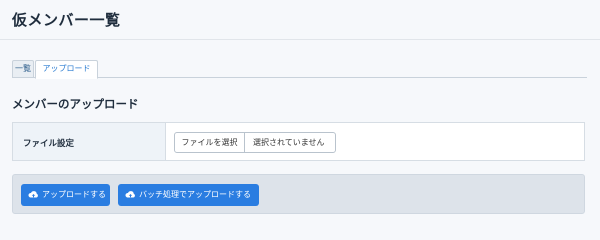  I want to click on file-setting-label: ファイル設定, so click(49, 144).